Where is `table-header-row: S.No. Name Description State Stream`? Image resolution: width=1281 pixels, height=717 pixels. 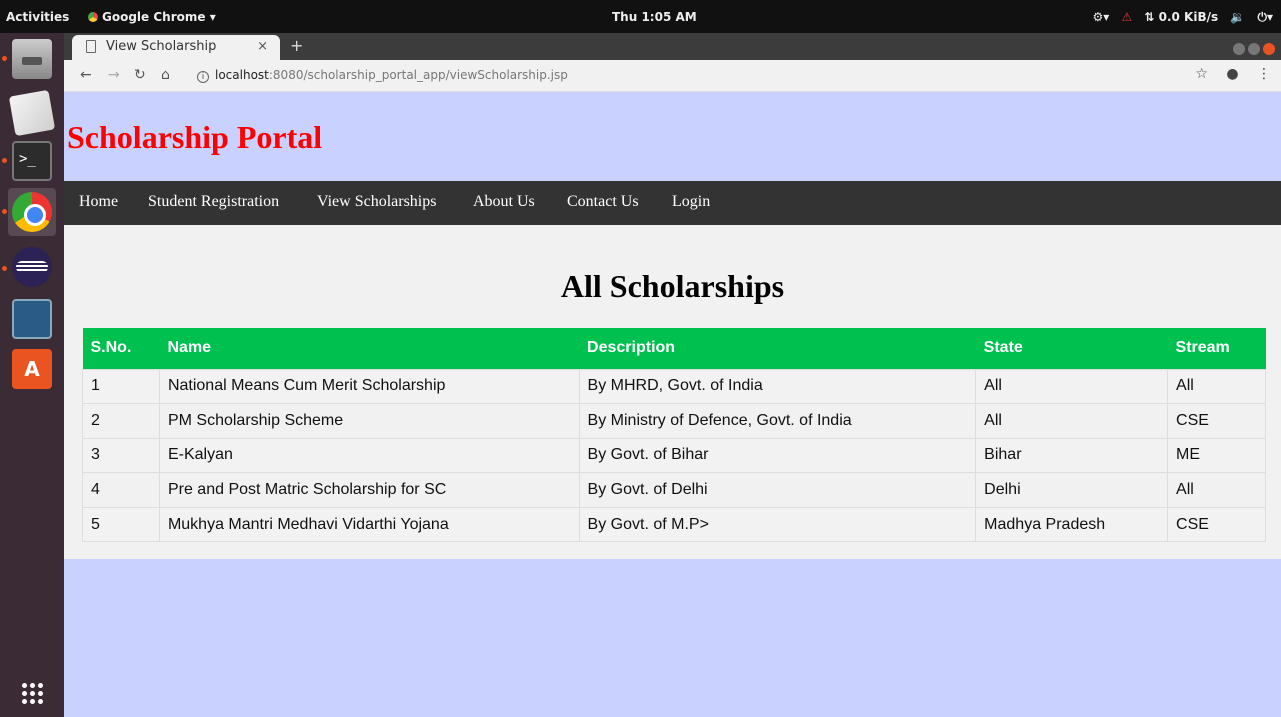 table-header-row: S.No. Name Description State Stream is located at coordinates (674, 348).